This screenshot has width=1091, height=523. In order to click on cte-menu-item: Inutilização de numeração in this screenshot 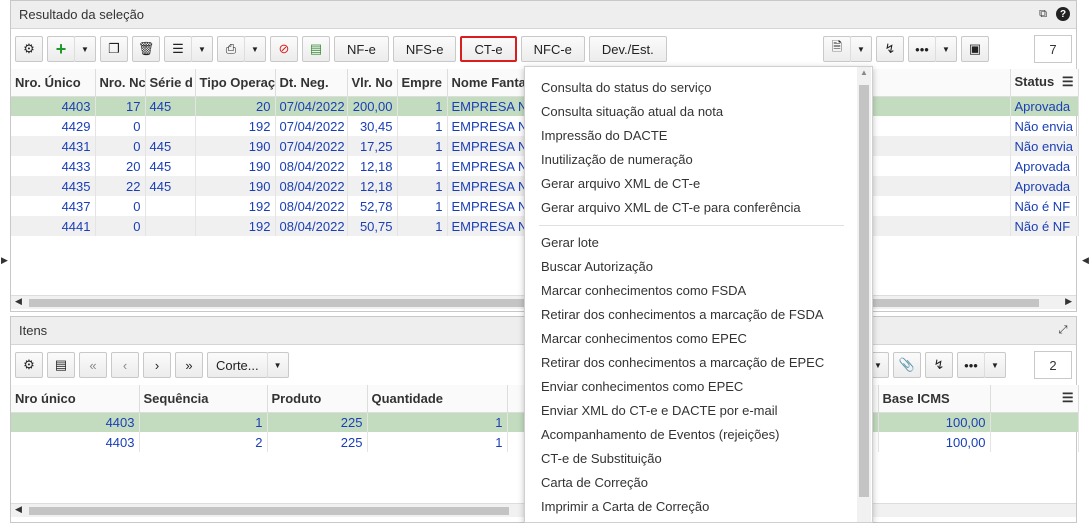, I will do `click(698, 160)`.